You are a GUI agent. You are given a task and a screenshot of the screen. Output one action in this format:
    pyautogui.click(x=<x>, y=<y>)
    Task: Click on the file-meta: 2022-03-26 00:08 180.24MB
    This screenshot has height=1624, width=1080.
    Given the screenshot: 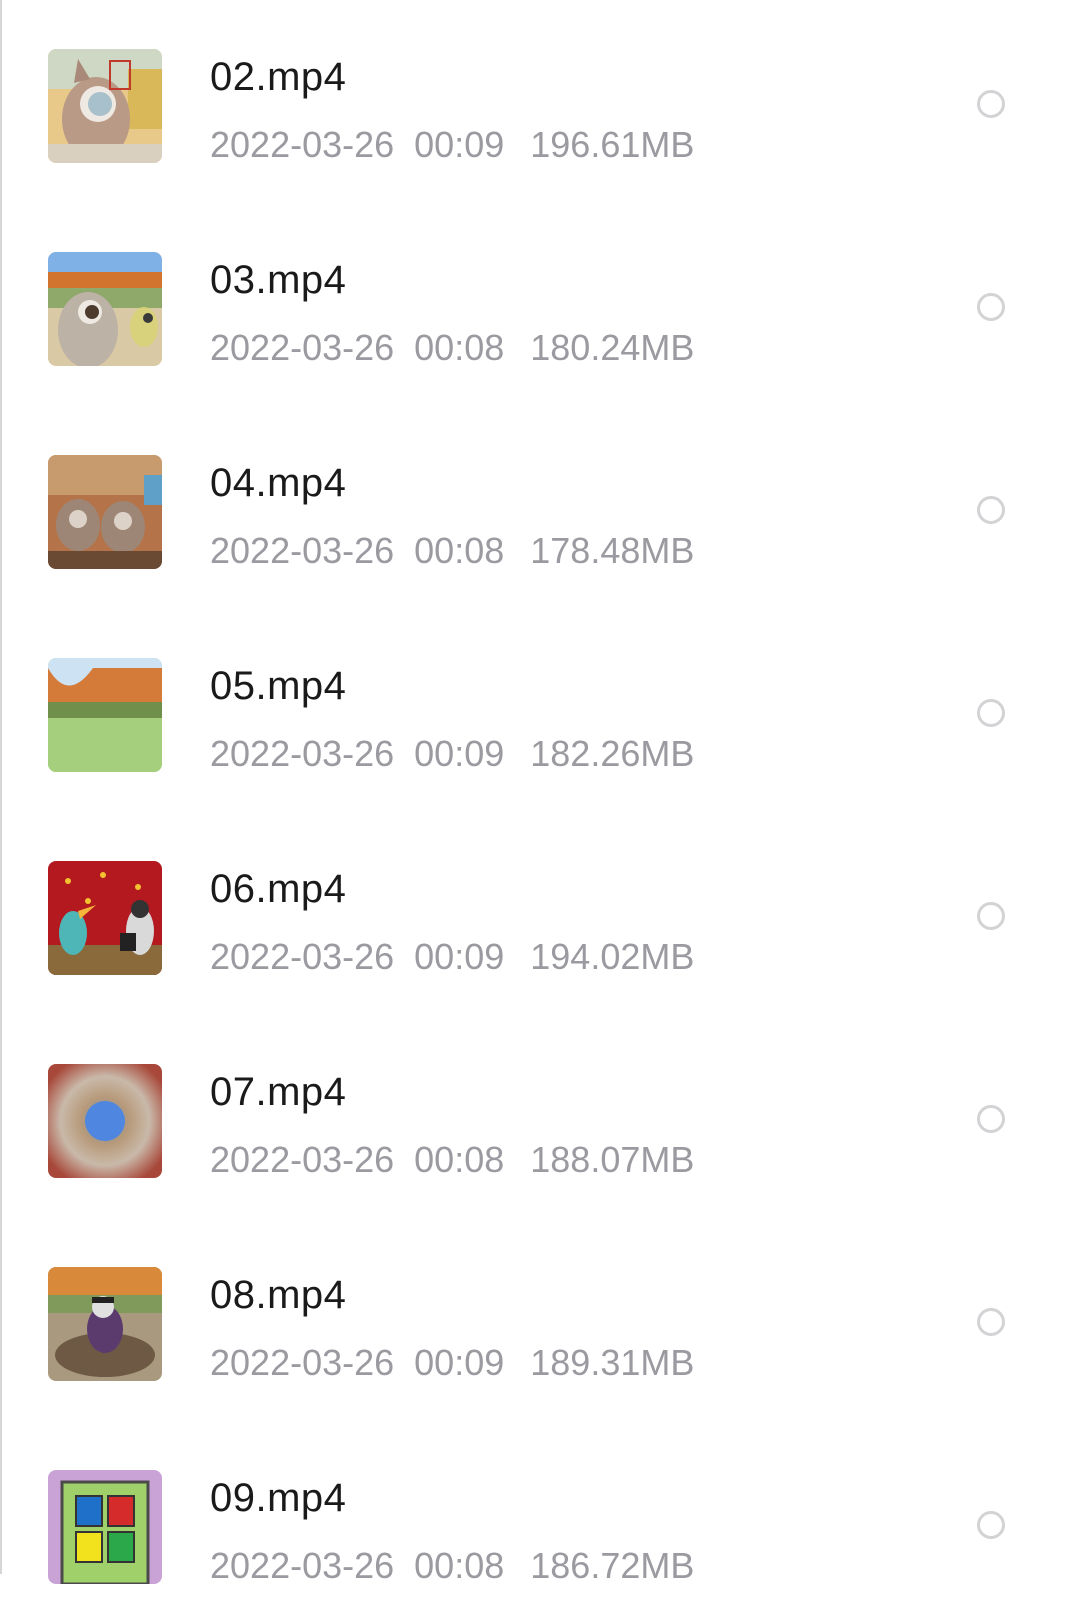 What is the action you would take?
    pyautogui.click(x=452, y=348)
    